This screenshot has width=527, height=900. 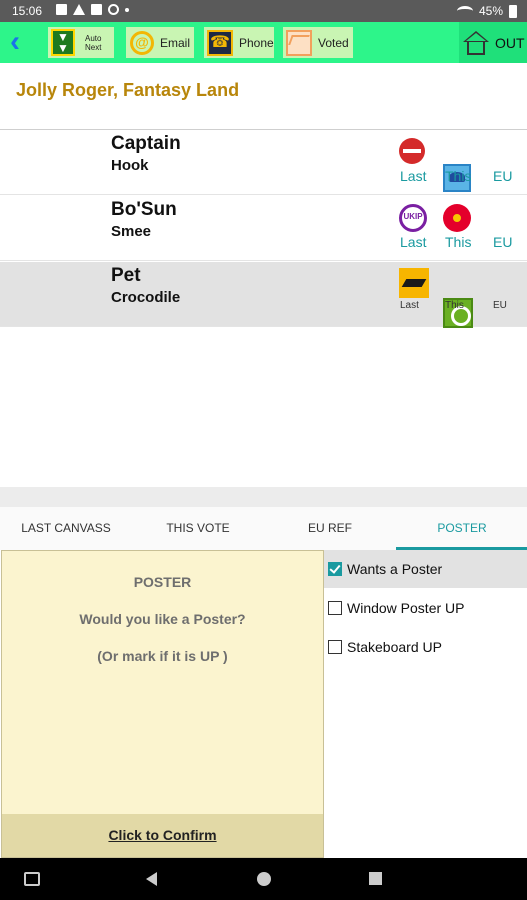 What do you see at coordinates (61, 9) in the screenshot?
I see `image-icon` at bounding box center [61, 9].